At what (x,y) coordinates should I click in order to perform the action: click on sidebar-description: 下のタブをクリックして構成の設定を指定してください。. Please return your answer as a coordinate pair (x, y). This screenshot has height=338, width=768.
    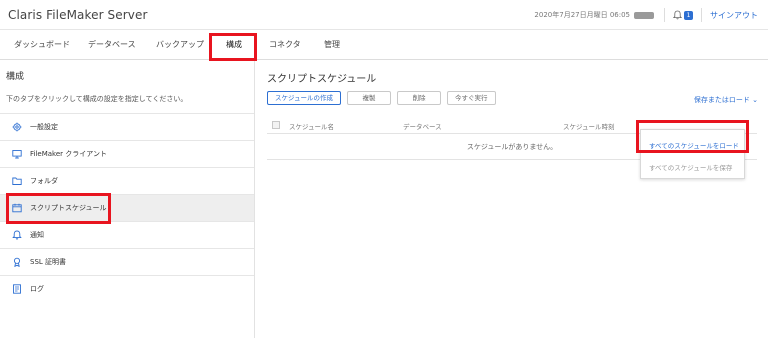
    Looking at the image, I should click on (97, 99).